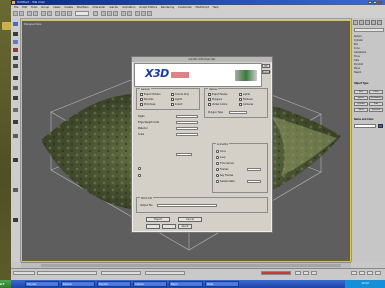  I want to click on hierarchy-tab-icon, so click(367, 22).